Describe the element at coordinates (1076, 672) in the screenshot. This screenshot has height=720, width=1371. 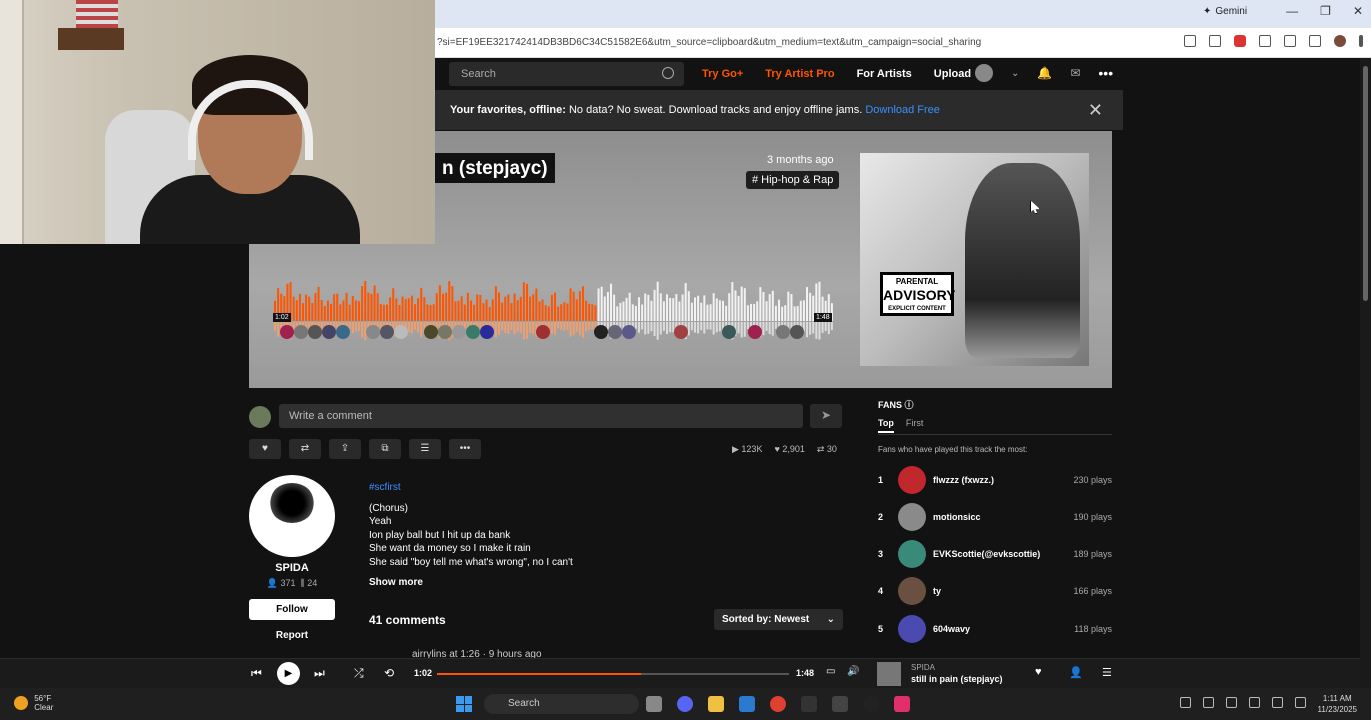
I see `follow-user-icon: 👤` at that location.